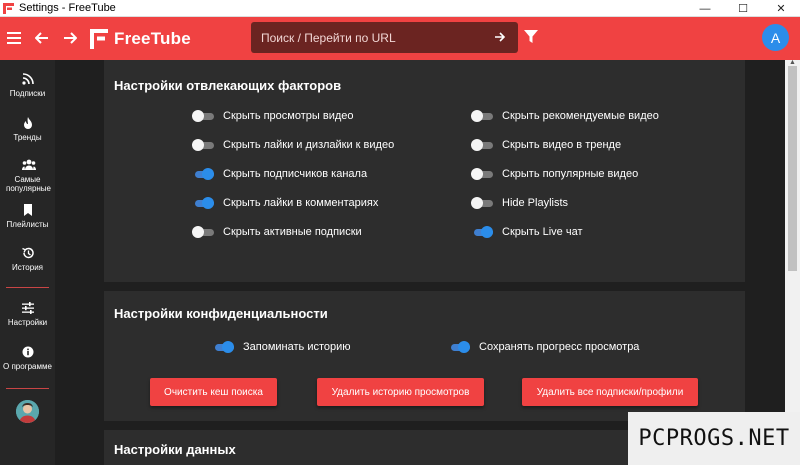 This screenshot has width=800, height=465. I want to click on sidebar-item-label: История, so click(27, 267).